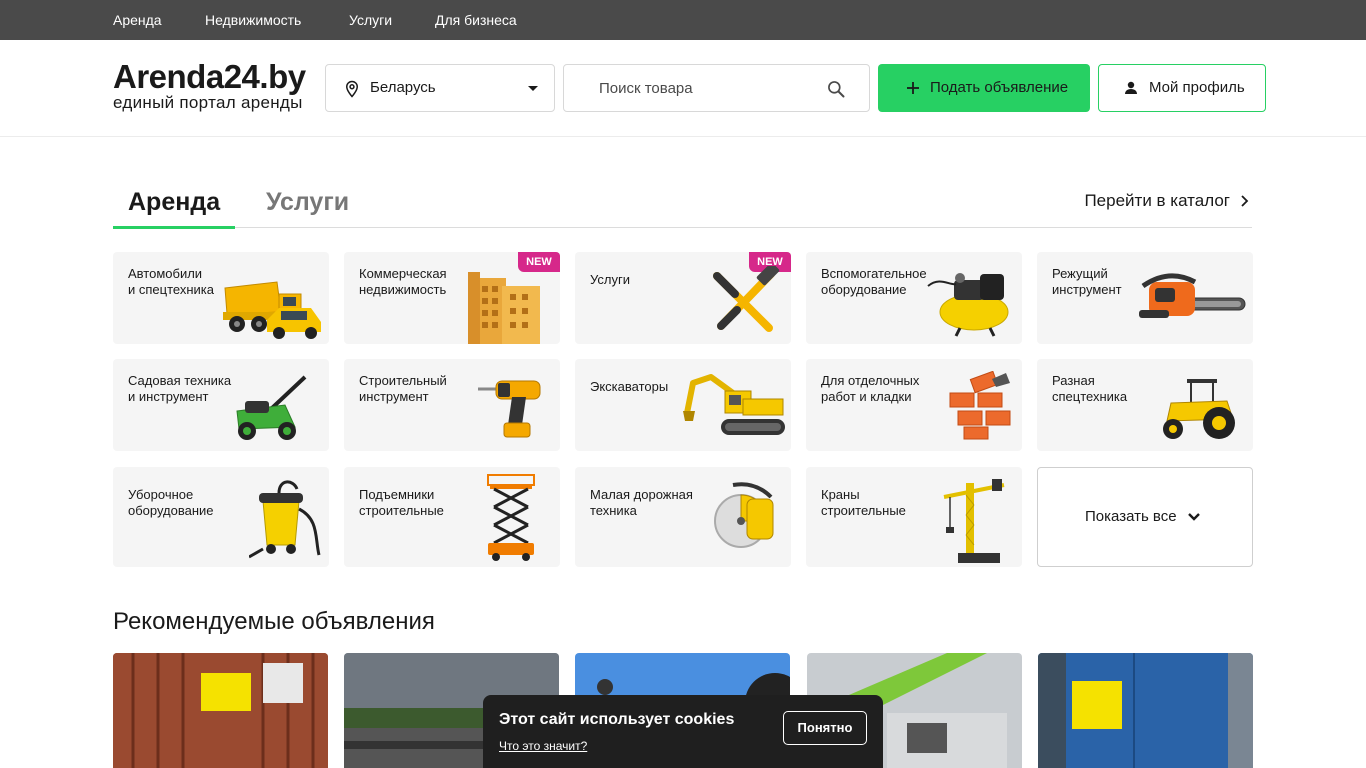  I want to click on category-tile-vehicles: Автомобили и спецтехника, so click(221, 298).